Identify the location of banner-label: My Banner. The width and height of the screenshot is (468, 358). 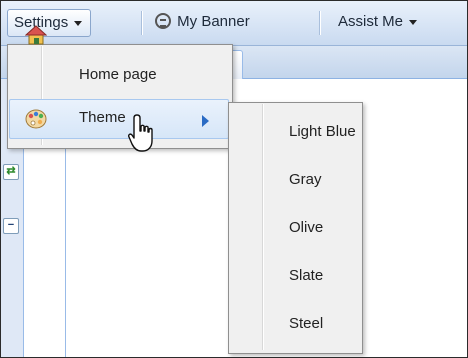
(213, 21).